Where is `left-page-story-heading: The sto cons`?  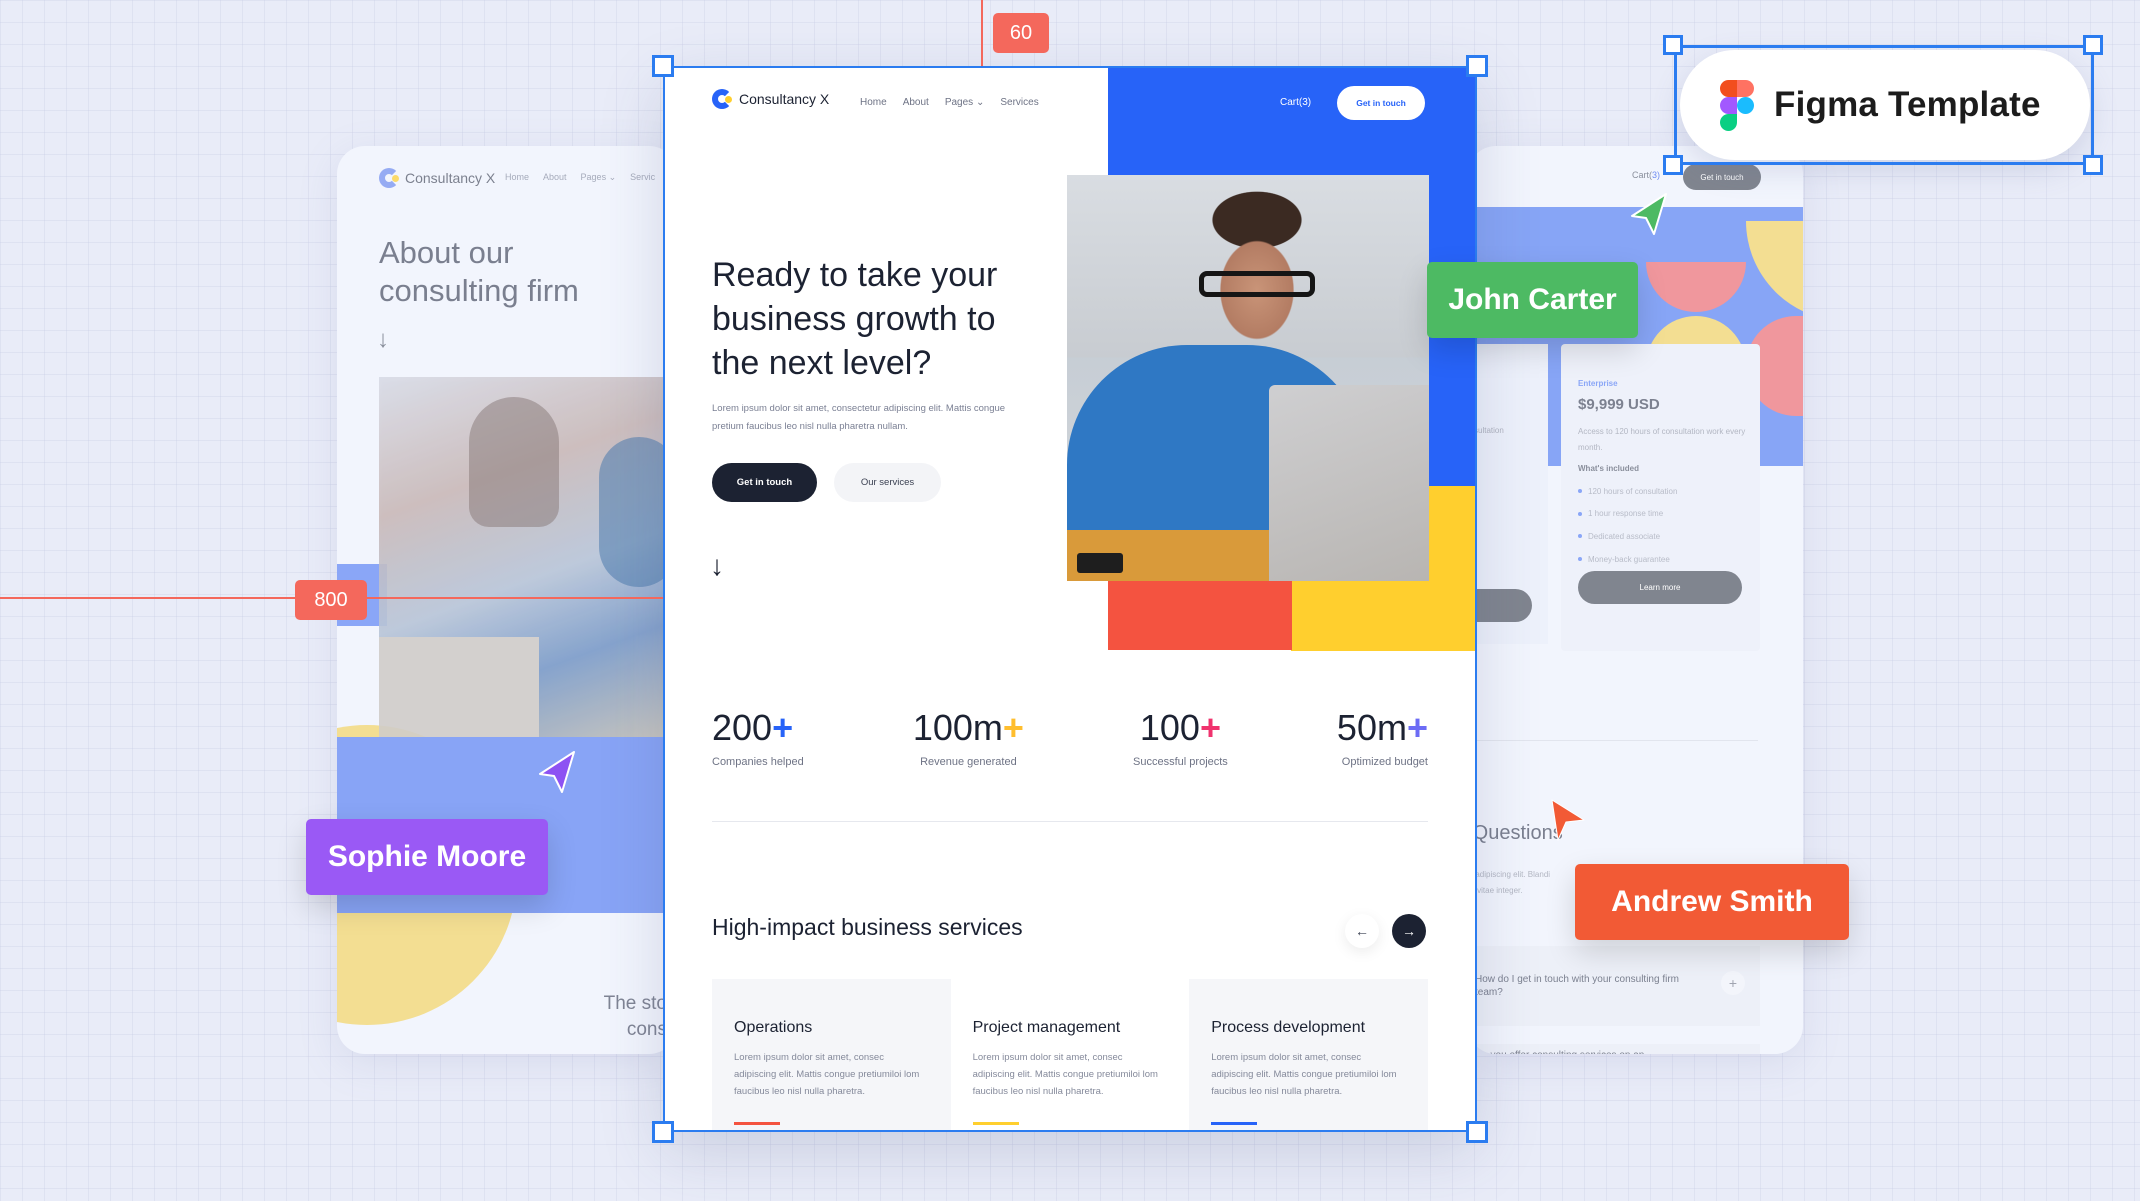
left-page-story-heading: The sto cons is located at coordinates (635, 1017).